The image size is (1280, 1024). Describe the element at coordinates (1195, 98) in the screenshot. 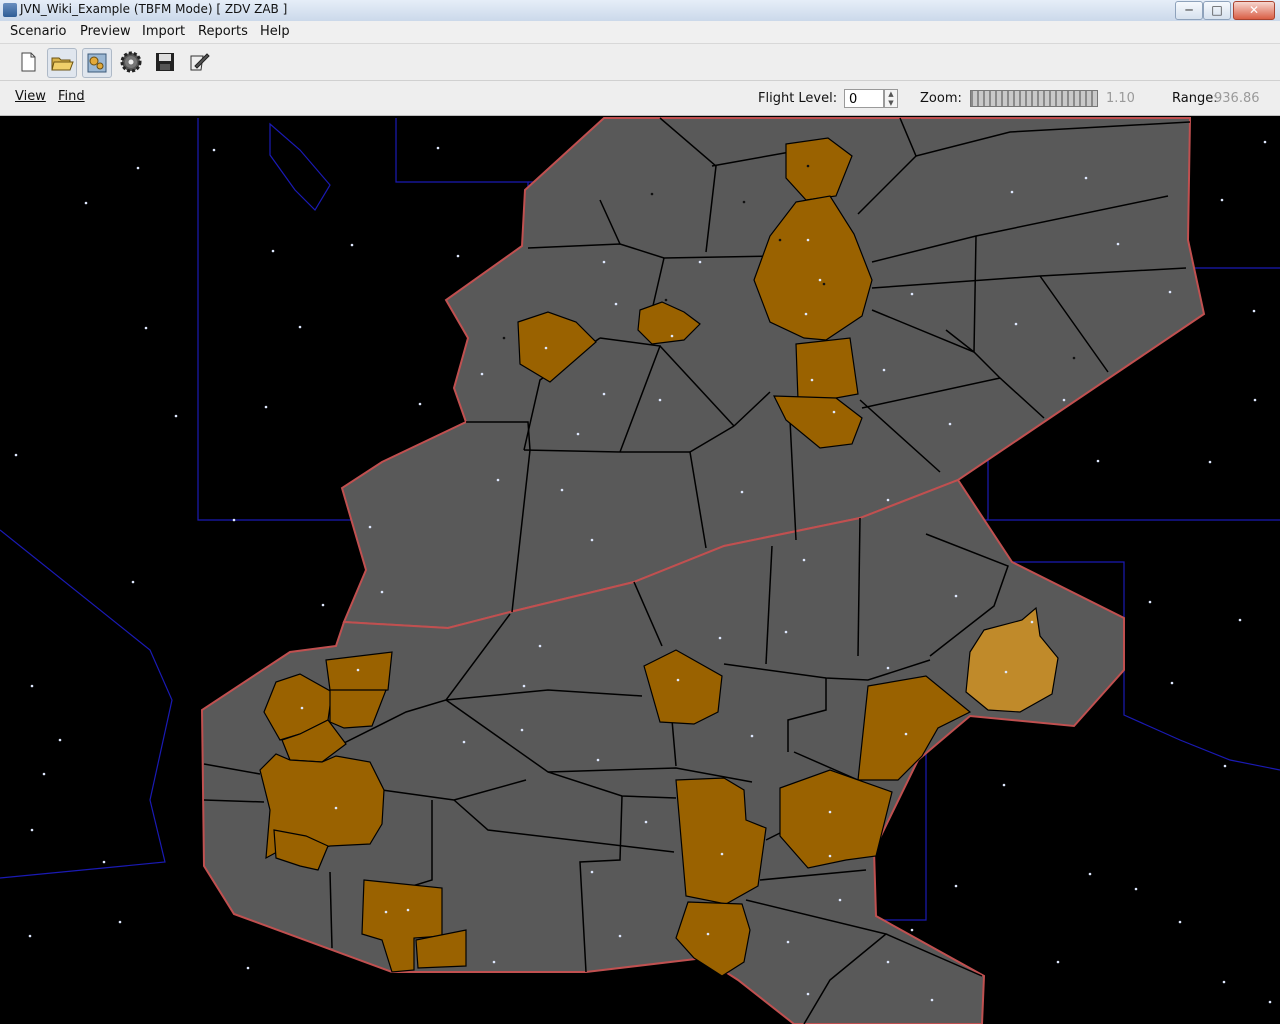

I see `range-label: Range:` at that location.